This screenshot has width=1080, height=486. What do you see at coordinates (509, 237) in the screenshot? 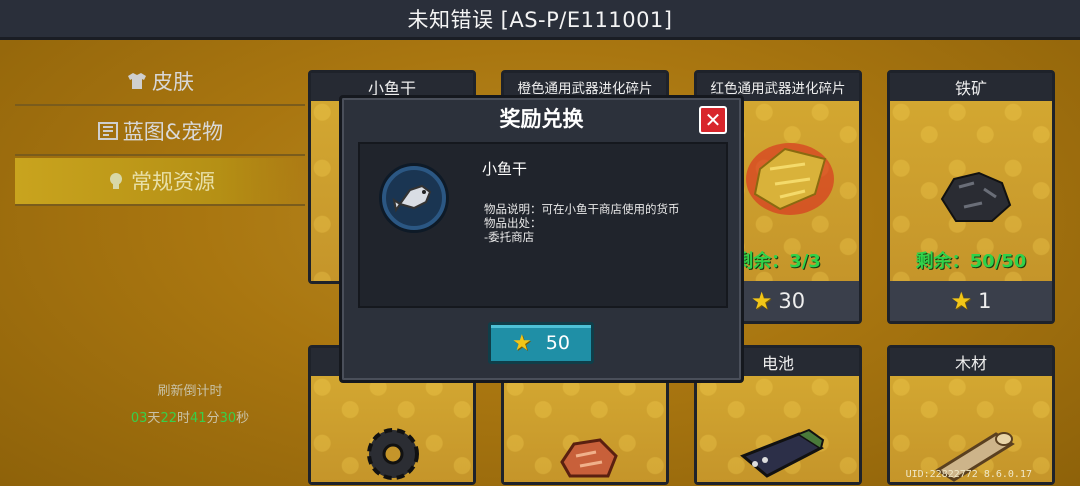
I see `desc-line: -委托商店` at bounding box center [509, 237].